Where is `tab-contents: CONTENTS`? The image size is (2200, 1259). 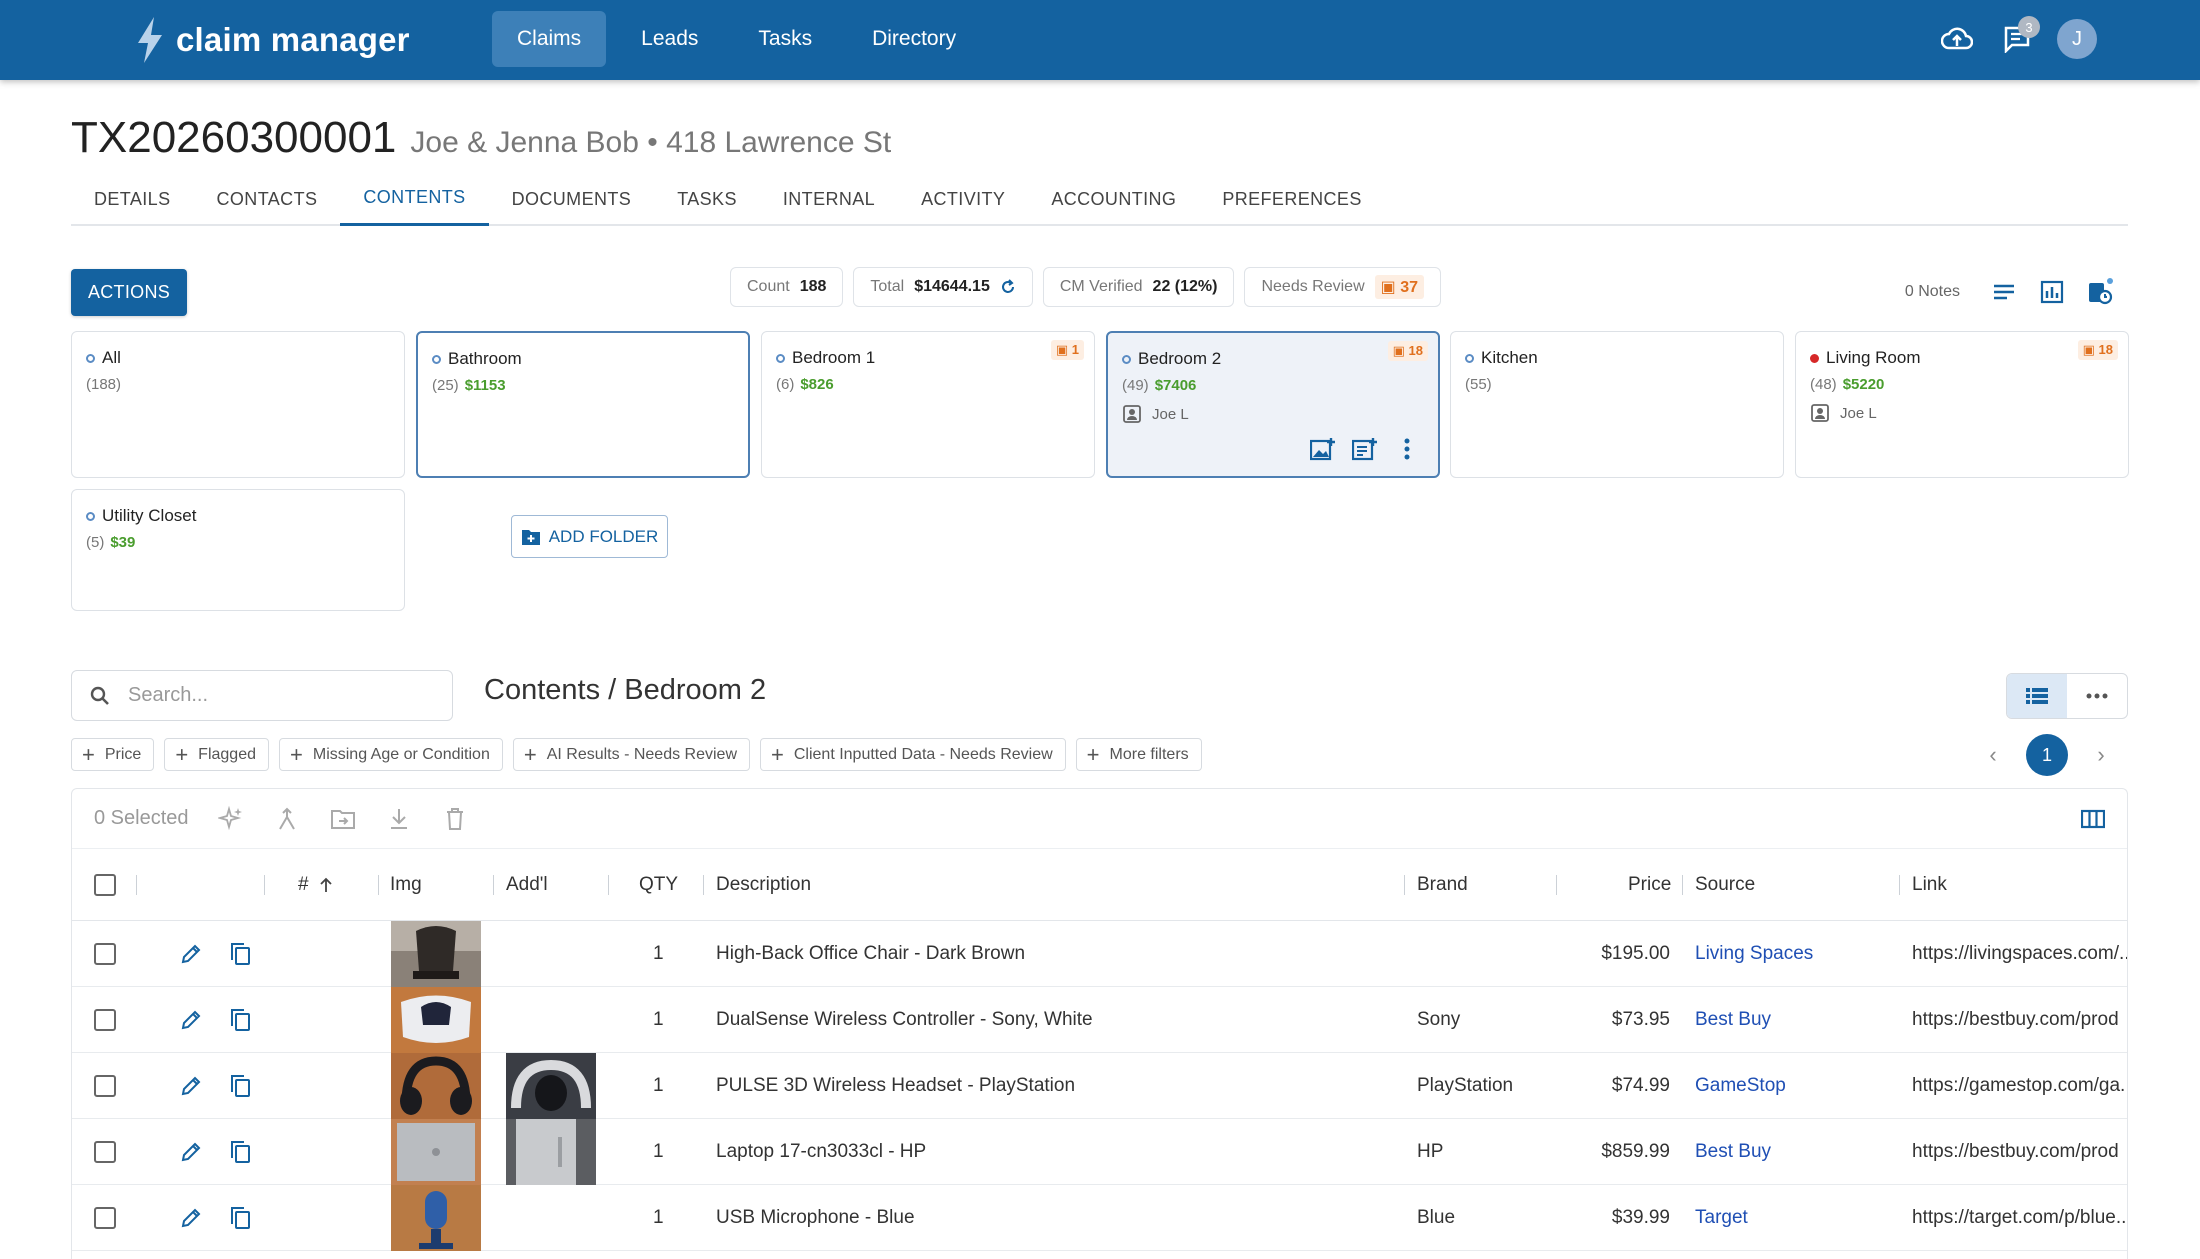 tab-contents: CONTENTS is located at coordinates (414, 199).